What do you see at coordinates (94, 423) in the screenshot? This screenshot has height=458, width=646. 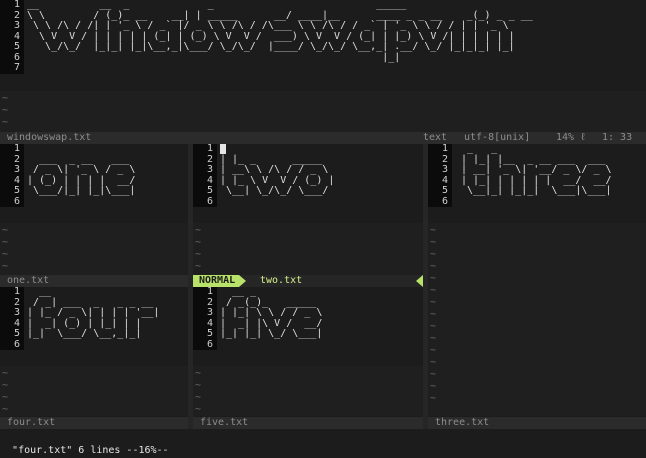 I see `statusline-four: four.txt` at bounding box center [94, 423].